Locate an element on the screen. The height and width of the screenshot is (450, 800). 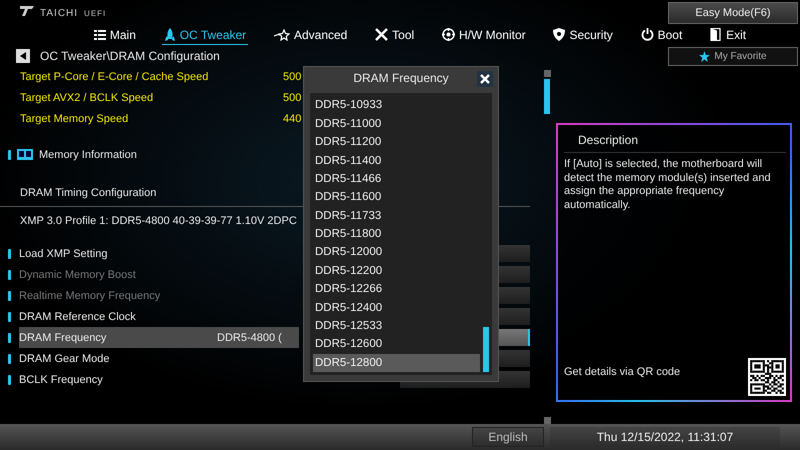
frequency-option: DDR5-11600 is located at coordinates (396, 197).